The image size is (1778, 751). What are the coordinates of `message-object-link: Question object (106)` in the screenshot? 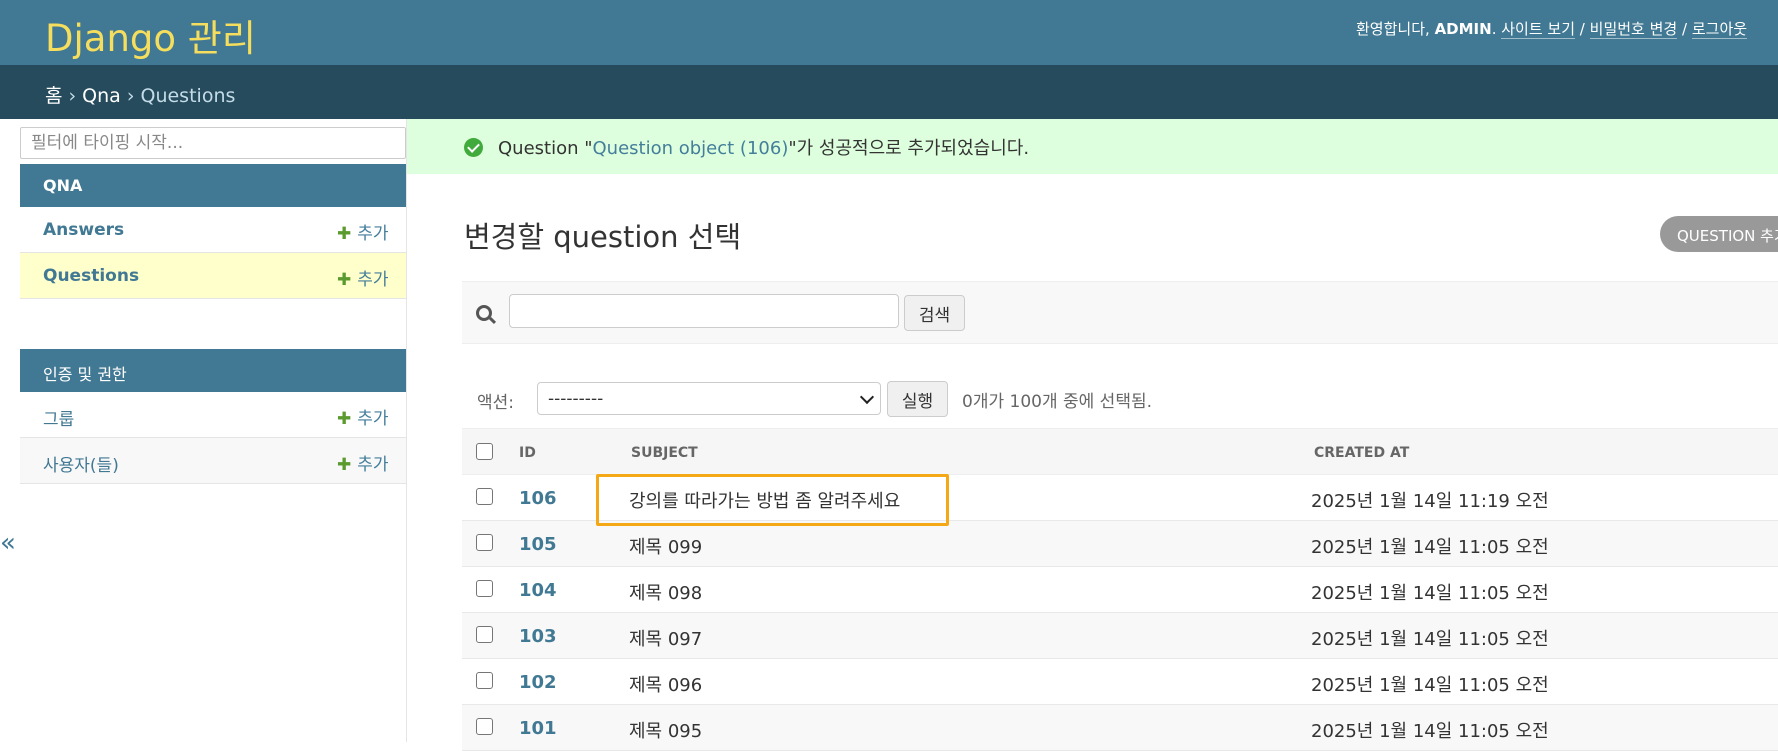 It's located at (691, 148).